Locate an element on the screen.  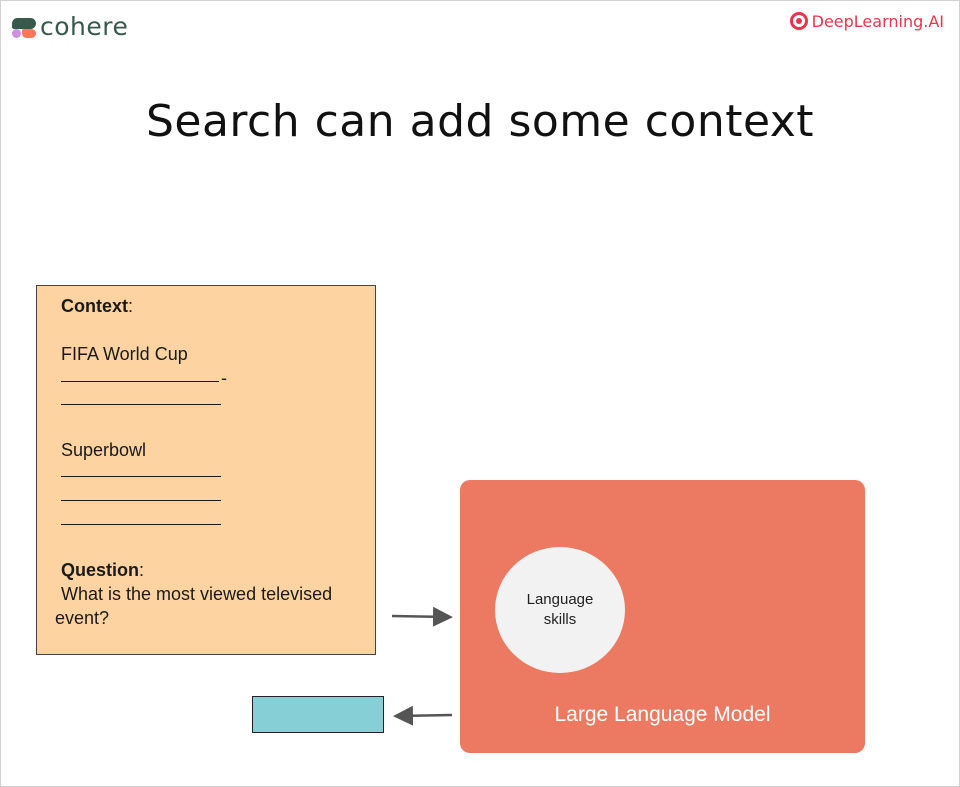
llm-label: Large Language Model is located at coordinates (662, 714).